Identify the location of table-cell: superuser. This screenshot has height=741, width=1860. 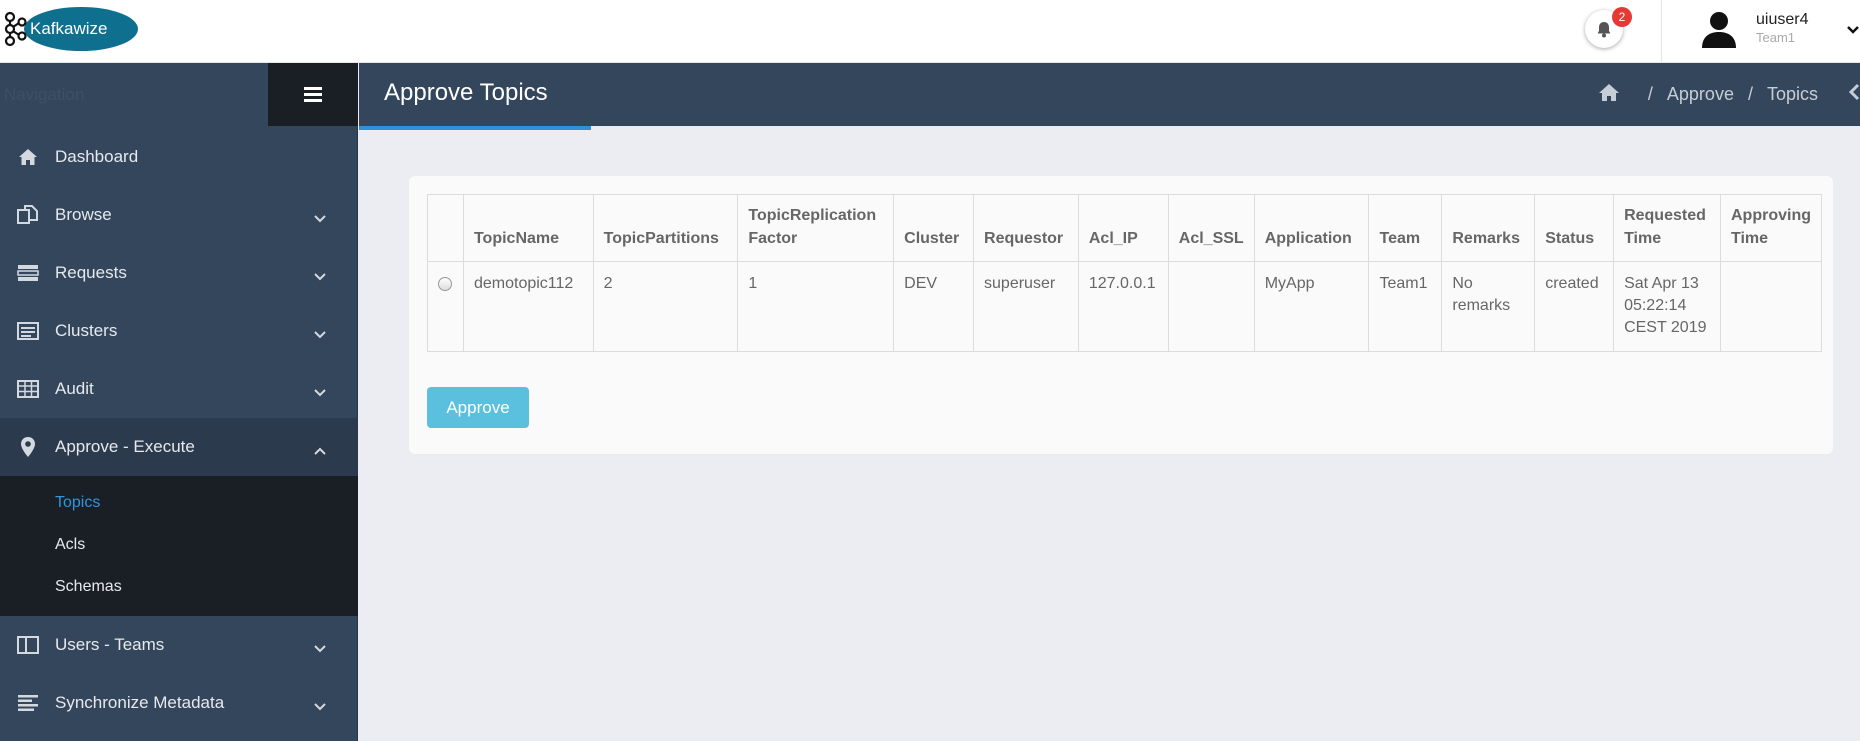
(1026, 306).